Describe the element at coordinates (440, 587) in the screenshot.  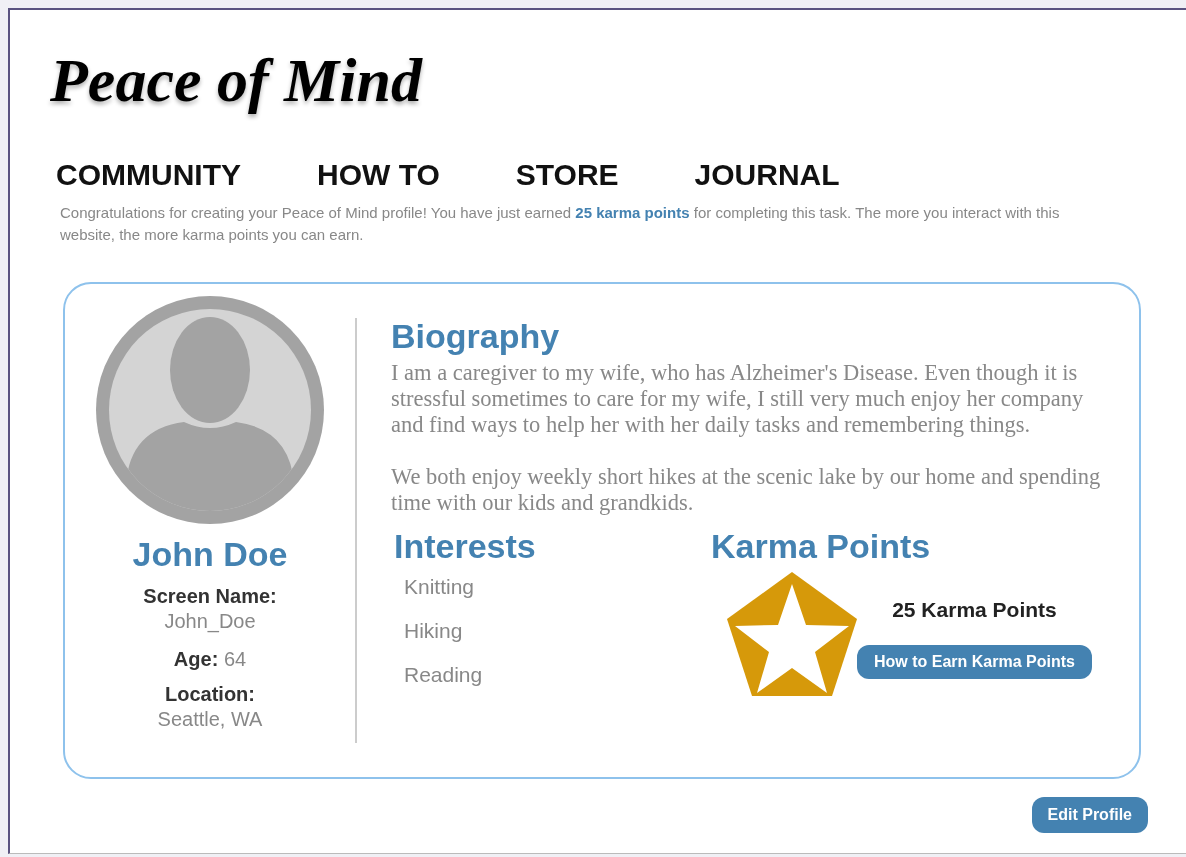
I see `interest-item: Knitting` at that location.